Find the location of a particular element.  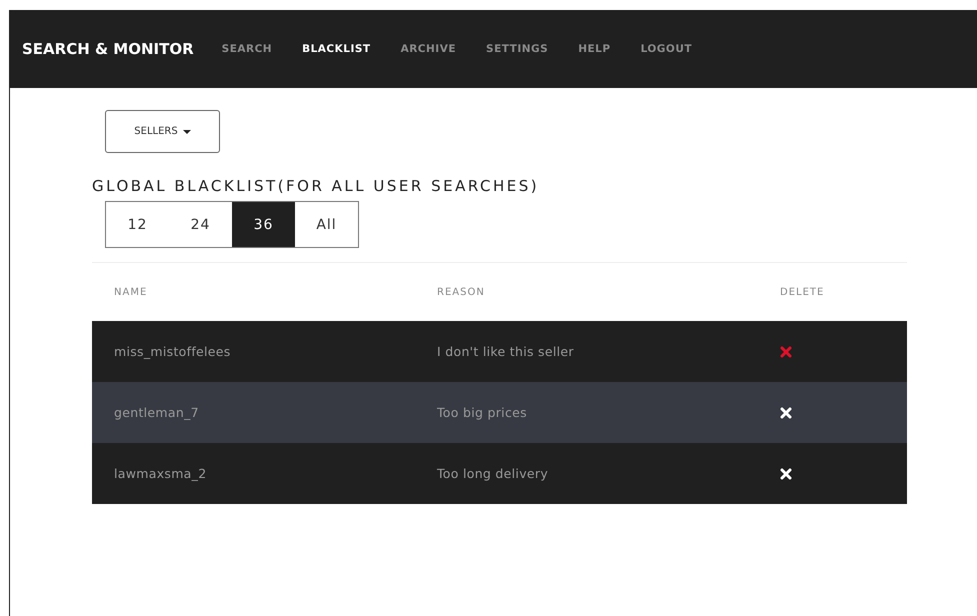

nav-link: HELP is located at coordinates (594, 49).